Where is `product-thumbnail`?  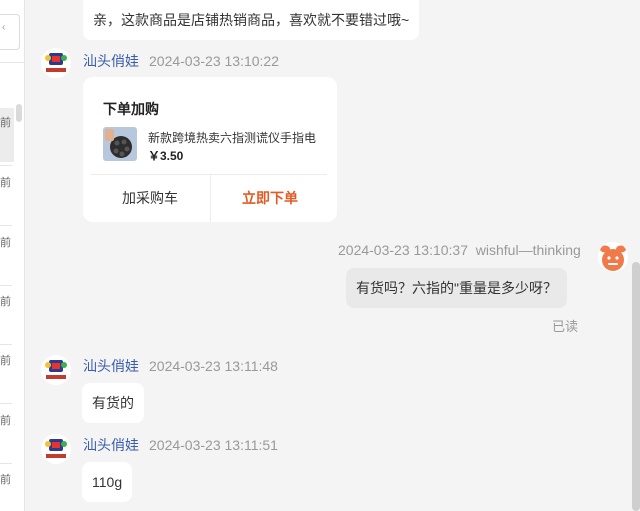 product-thumbnail is located at coordinates (120, 144).